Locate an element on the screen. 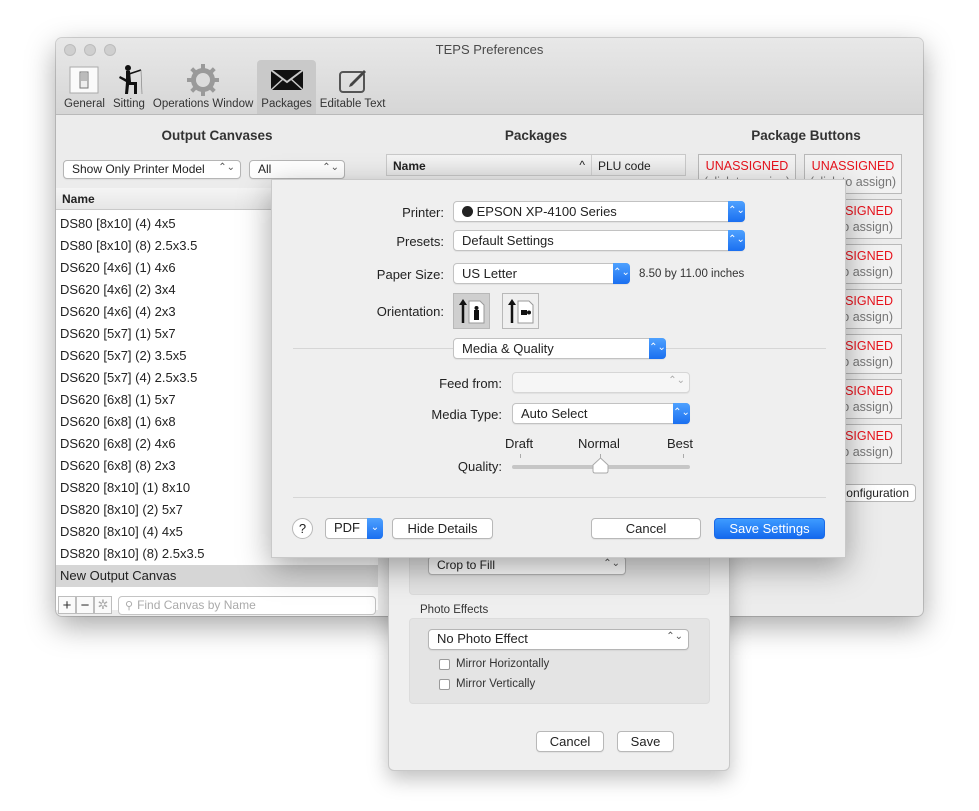 The image size is (979, 811). portrait-orientation-icon is located at coordinates (471, 311).